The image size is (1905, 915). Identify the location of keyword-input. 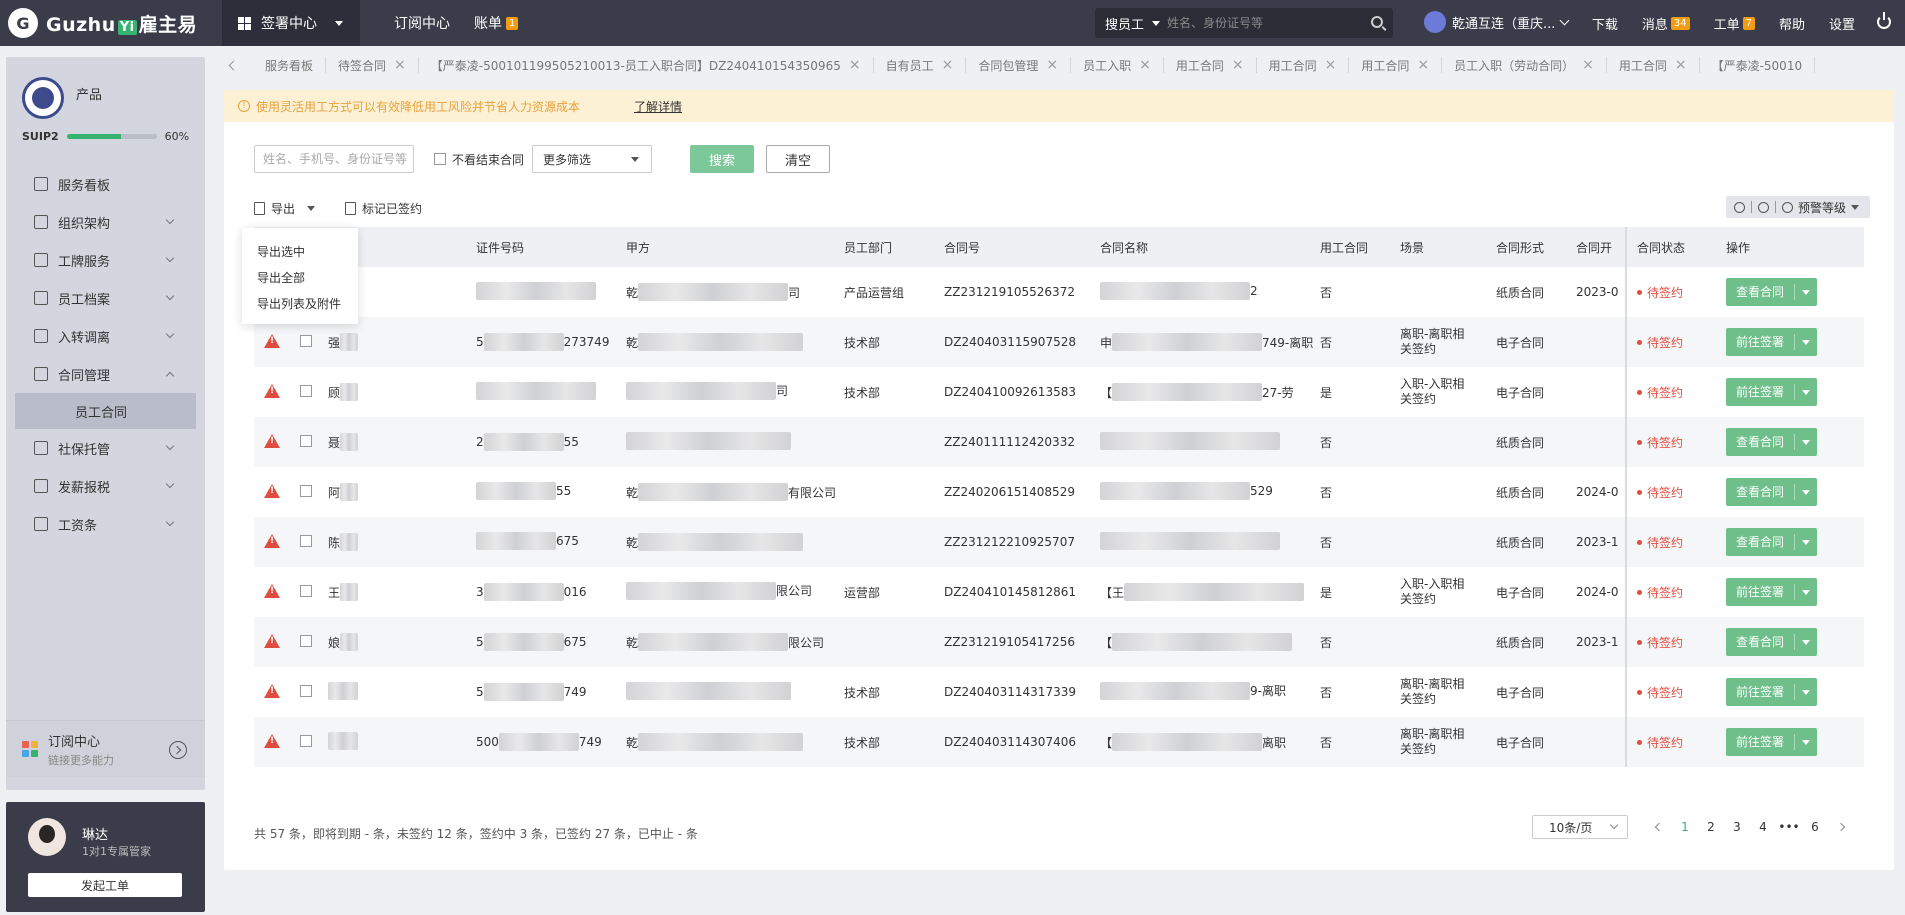
(334, 159).